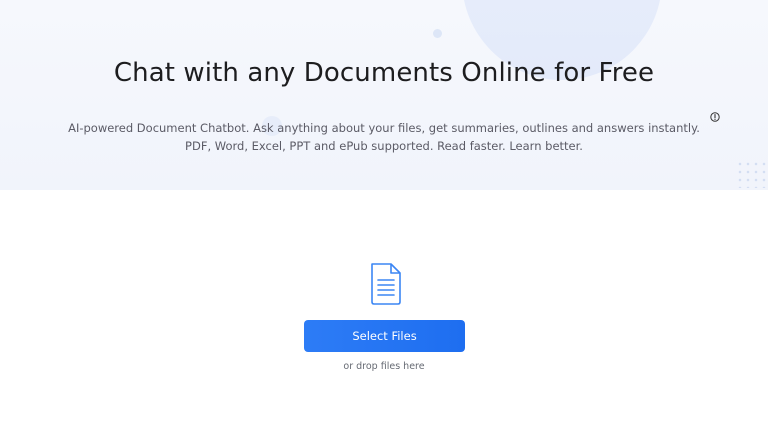 This screenshot has height=444, width=768. I want to click on drop-hint: or drop files here, so click(384, 366).